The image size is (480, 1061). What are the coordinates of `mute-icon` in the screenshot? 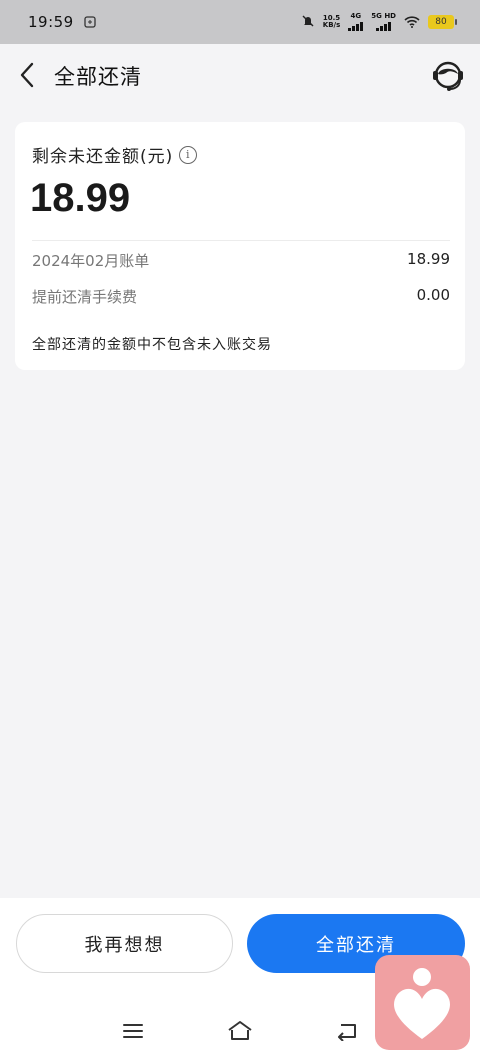 It's located at (308, 22).